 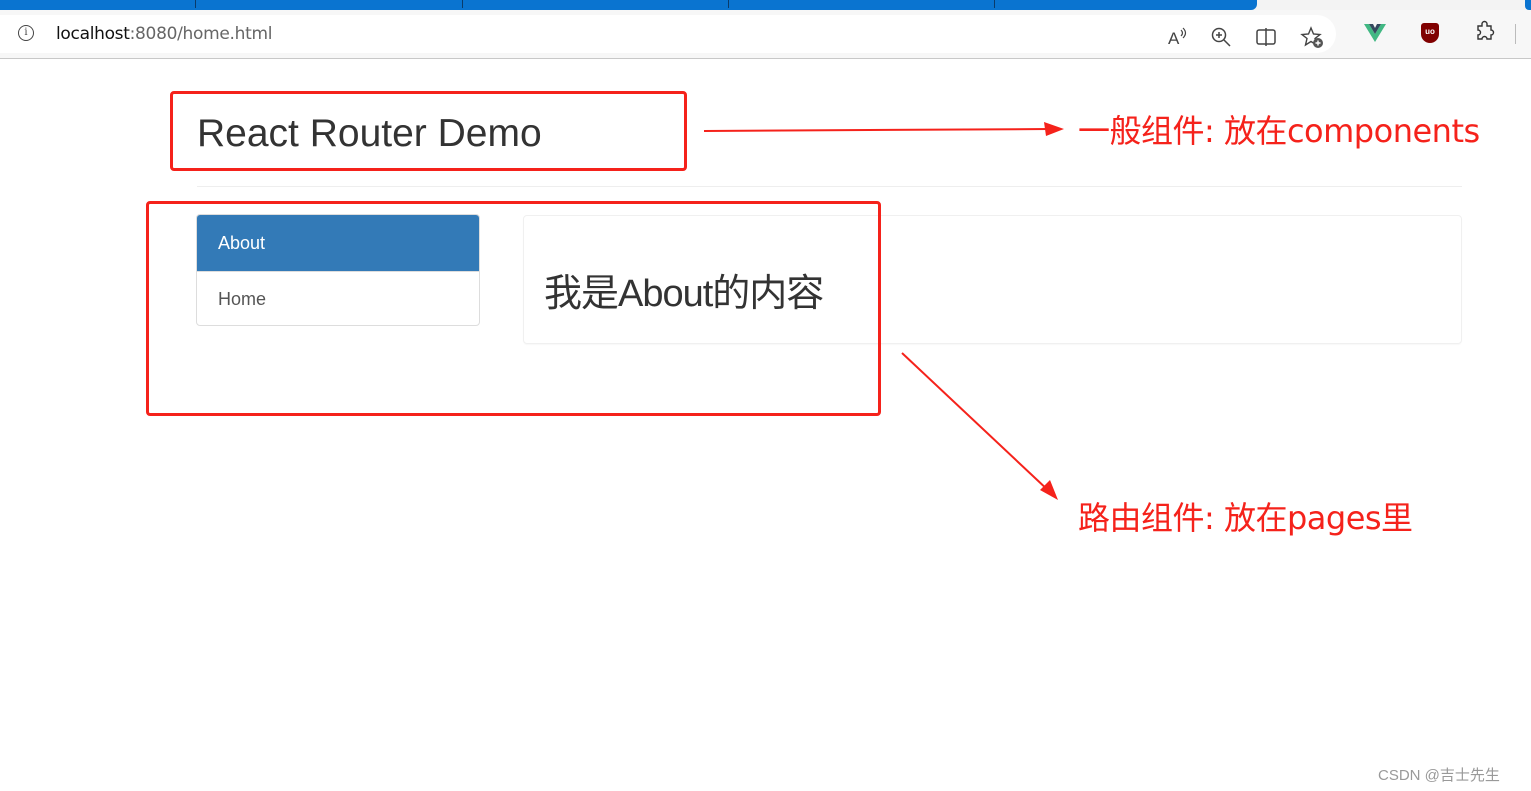 What do you see at coordinates (1245, 518) in the screenshot?
I see `annotation-route-component: 路由组件: 放在pages里` at bounding box center [1245, 518].